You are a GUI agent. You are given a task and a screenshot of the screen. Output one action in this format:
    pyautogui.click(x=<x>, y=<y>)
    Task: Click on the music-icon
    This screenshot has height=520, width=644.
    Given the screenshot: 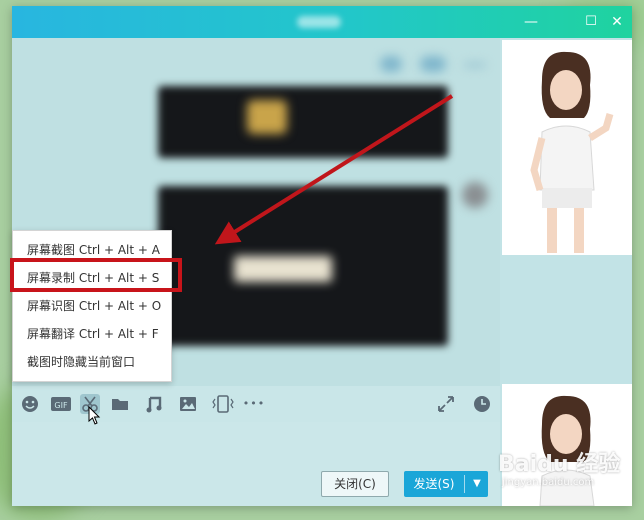 What is the action you would take?
    pyautogui.click(x=154, y=404)
    